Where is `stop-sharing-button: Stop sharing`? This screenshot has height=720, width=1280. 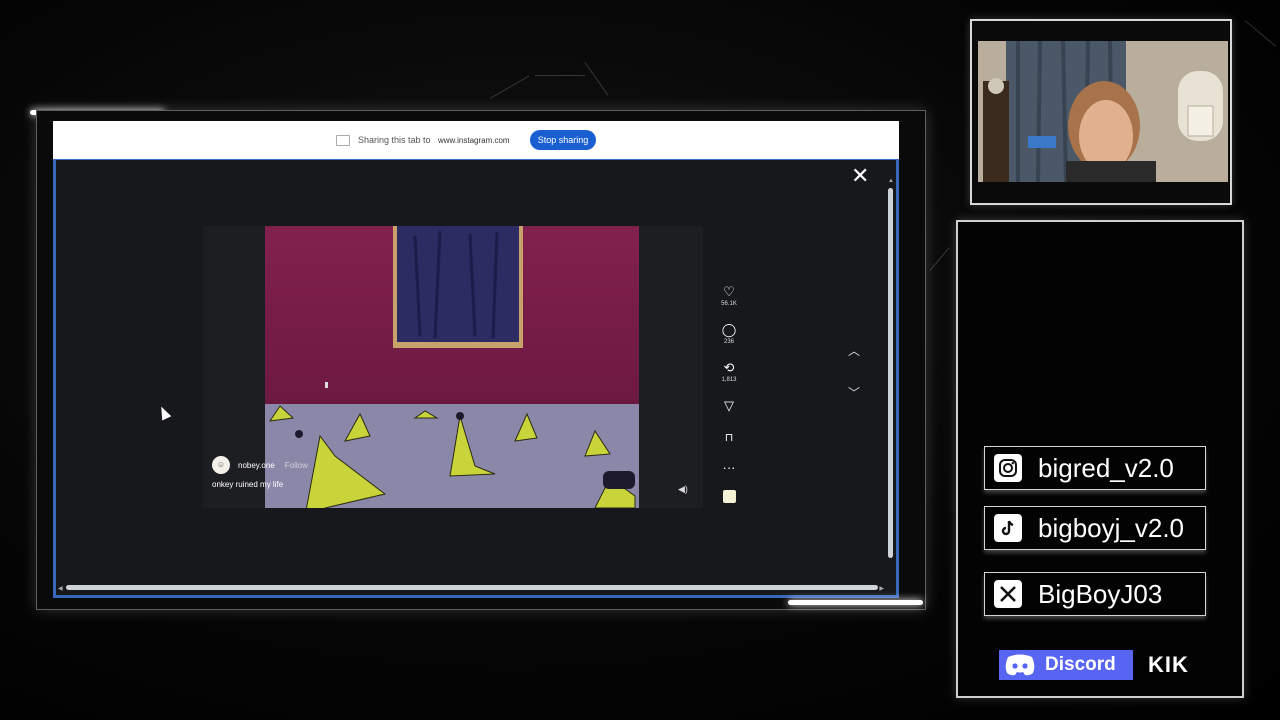
stop-sharing-button: Stop sharing is located at coordinates (563, 140).